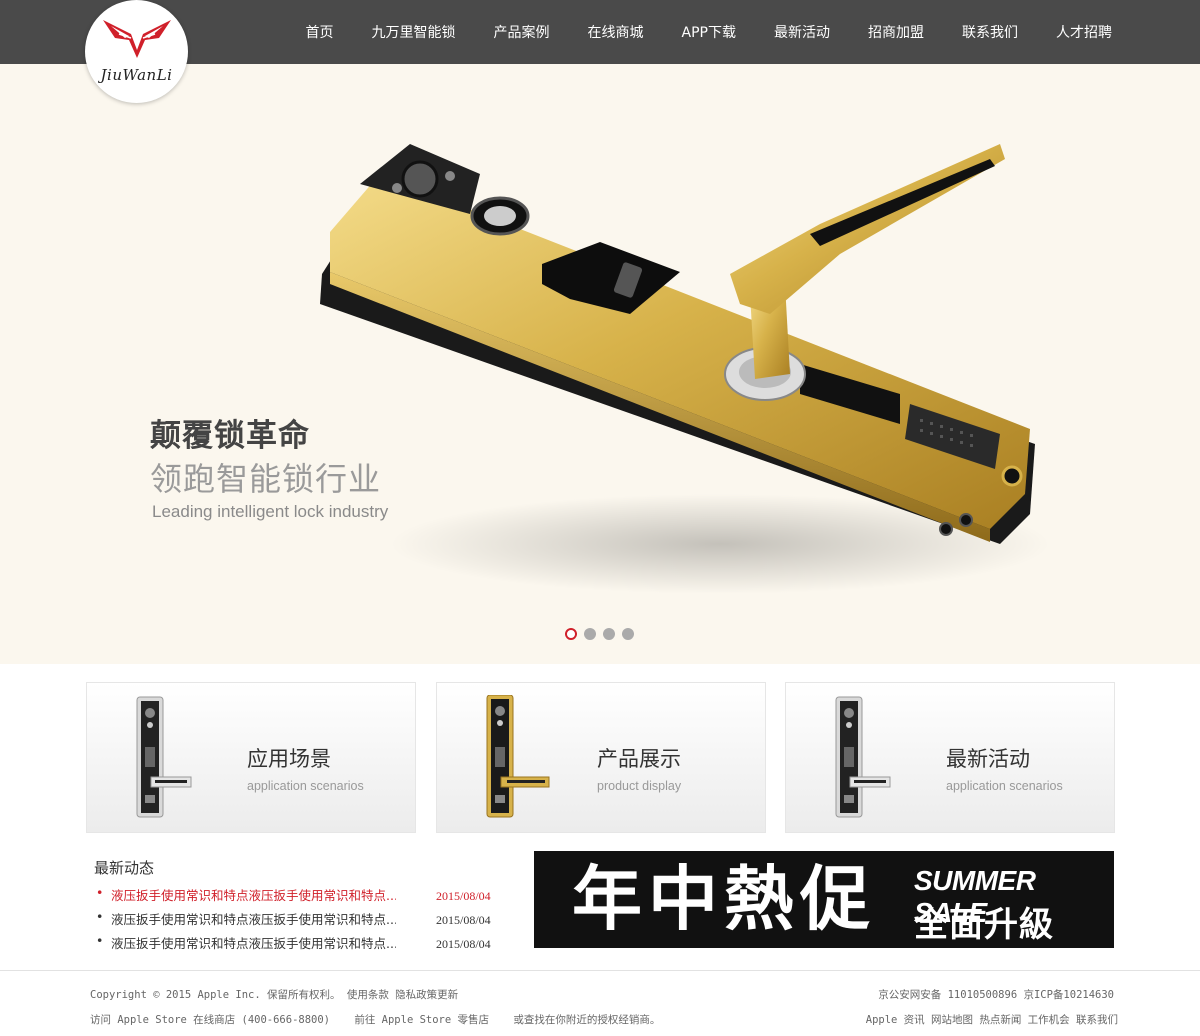 This screenshot has height=1036, width=1200. I want to click on footer-link-sitemap: 网站地图, so click(952, 1020).